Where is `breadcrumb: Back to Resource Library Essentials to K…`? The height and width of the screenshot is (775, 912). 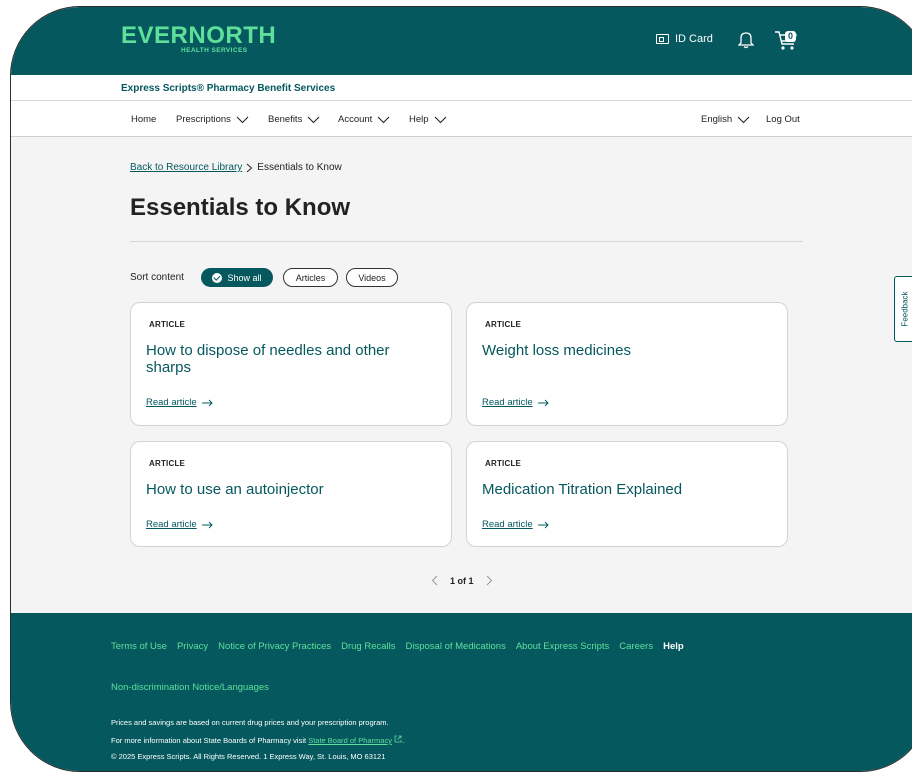 breadcrumb: Back to Resource Library Essentials to K… is located at coordinates (236, 167).